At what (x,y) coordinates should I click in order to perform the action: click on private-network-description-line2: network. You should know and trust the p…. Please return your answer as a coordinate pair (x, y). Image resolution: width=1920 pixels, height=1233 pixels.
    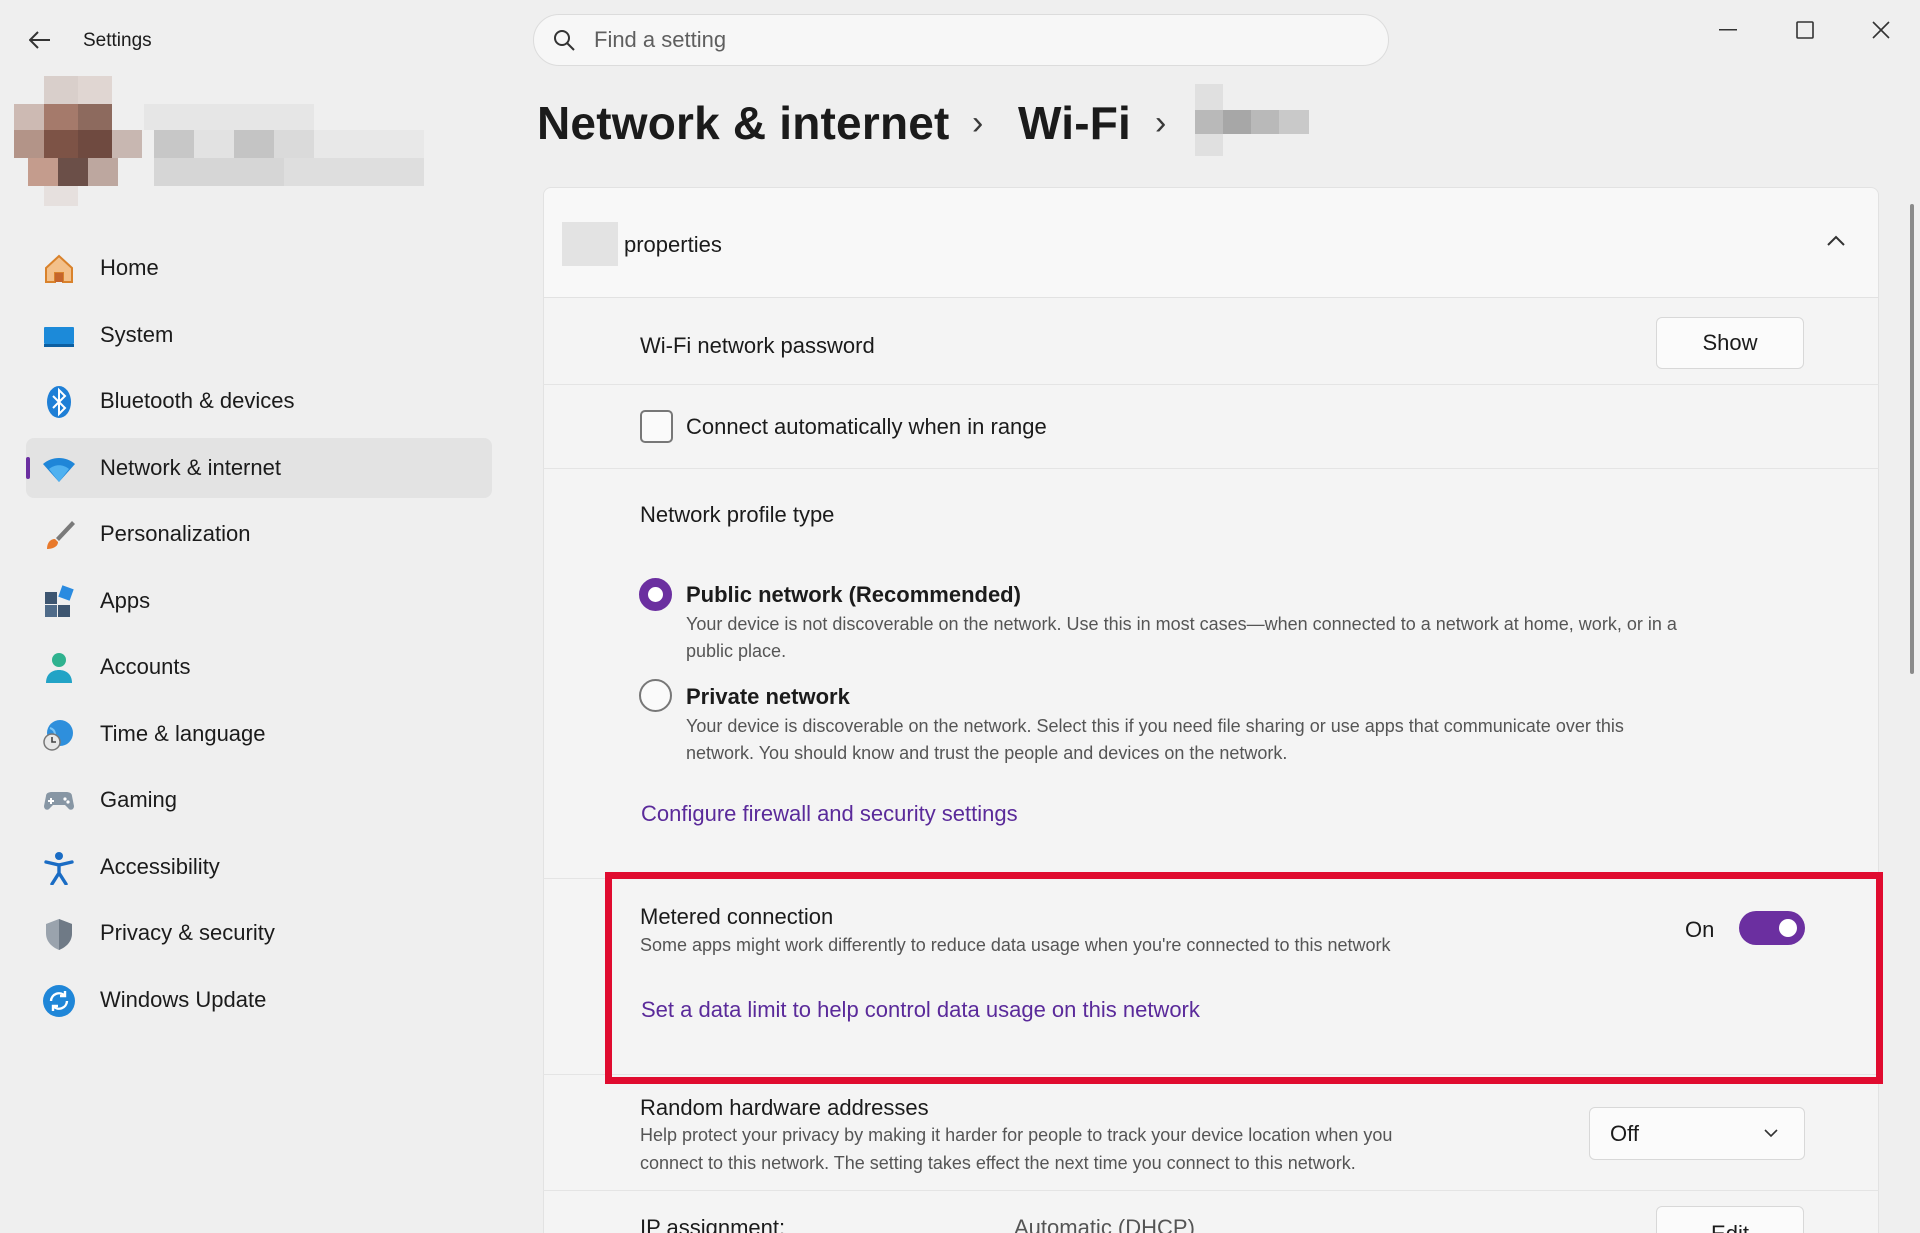
    Looking at the image, I should click on (987, 753).